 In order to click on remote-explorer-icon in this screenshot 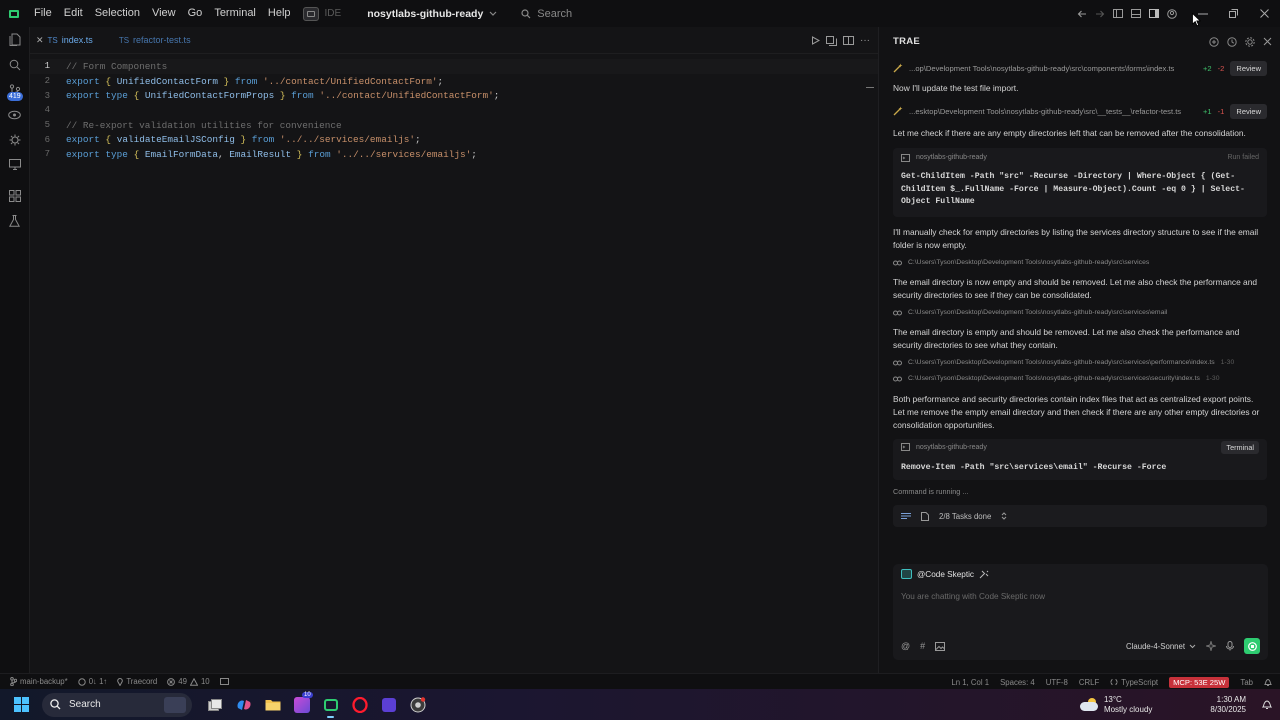, I will do `click(14, 164)`.